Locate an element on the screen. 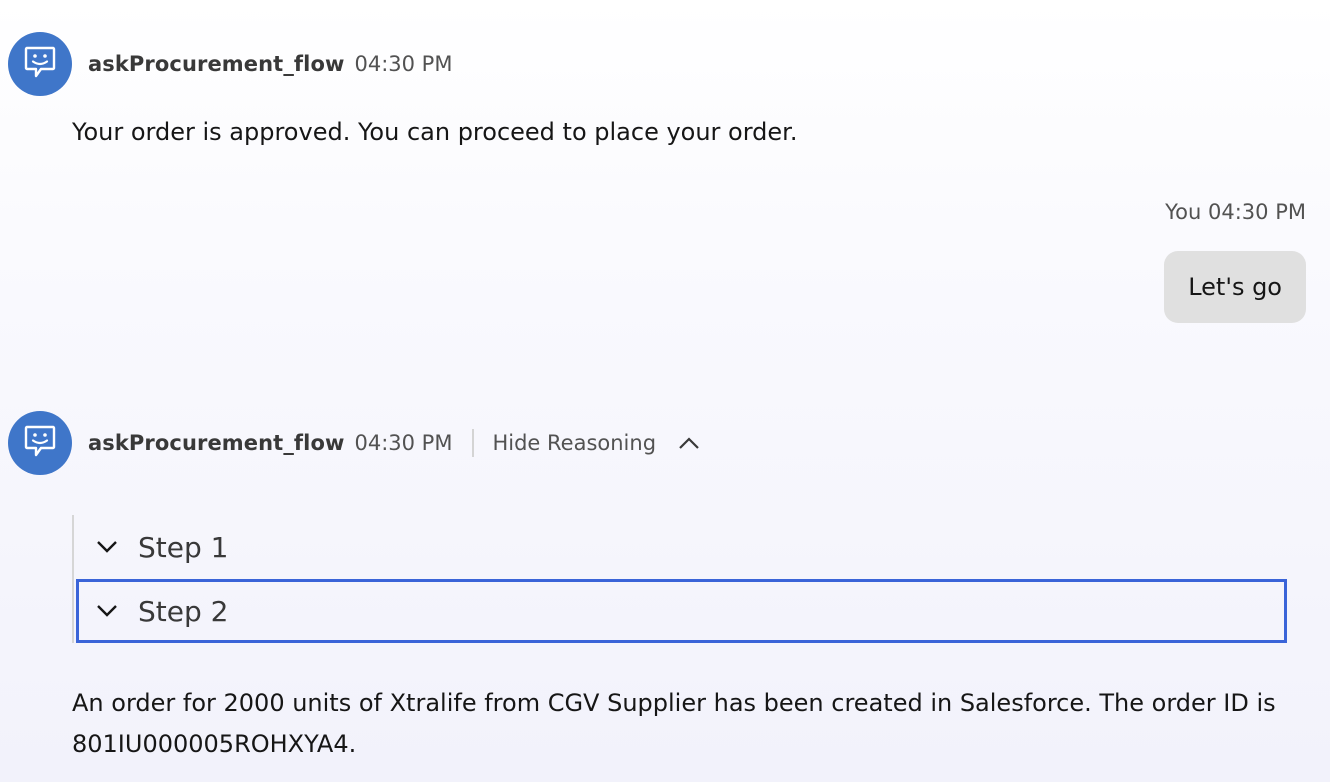 This screenshot has width=1330, height=782. reasoning-step-1: Step 1 is located at coordinates (680, 547).